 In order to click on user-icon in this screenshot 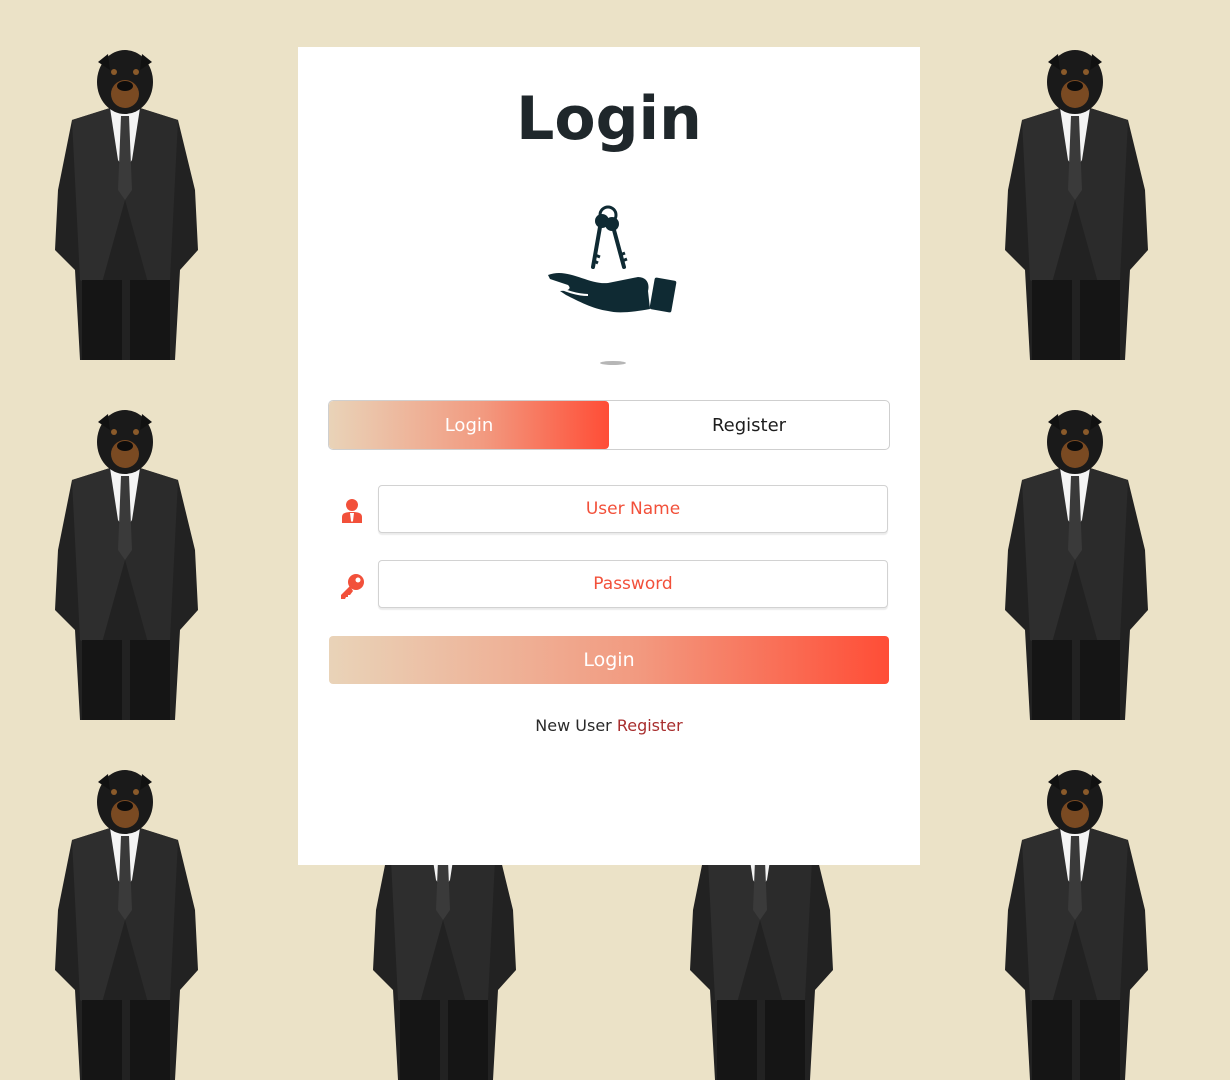, I will do `click(352, 511)`.